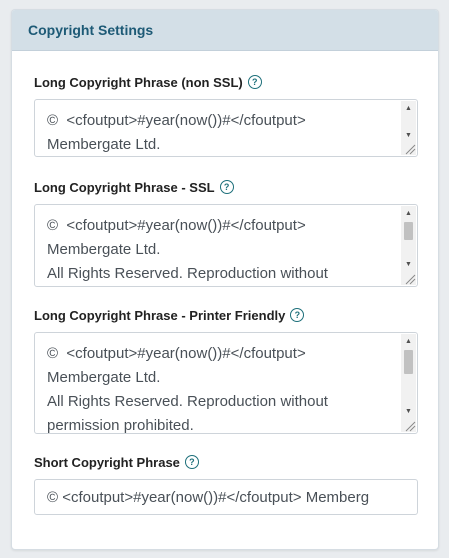 This screenshot has height=558, width=449. What do you see at coordinates (124, 187) in the screenshot?
I see `field-label: Long Copyright Phrase - SSL` at bounding box center [124, 187].